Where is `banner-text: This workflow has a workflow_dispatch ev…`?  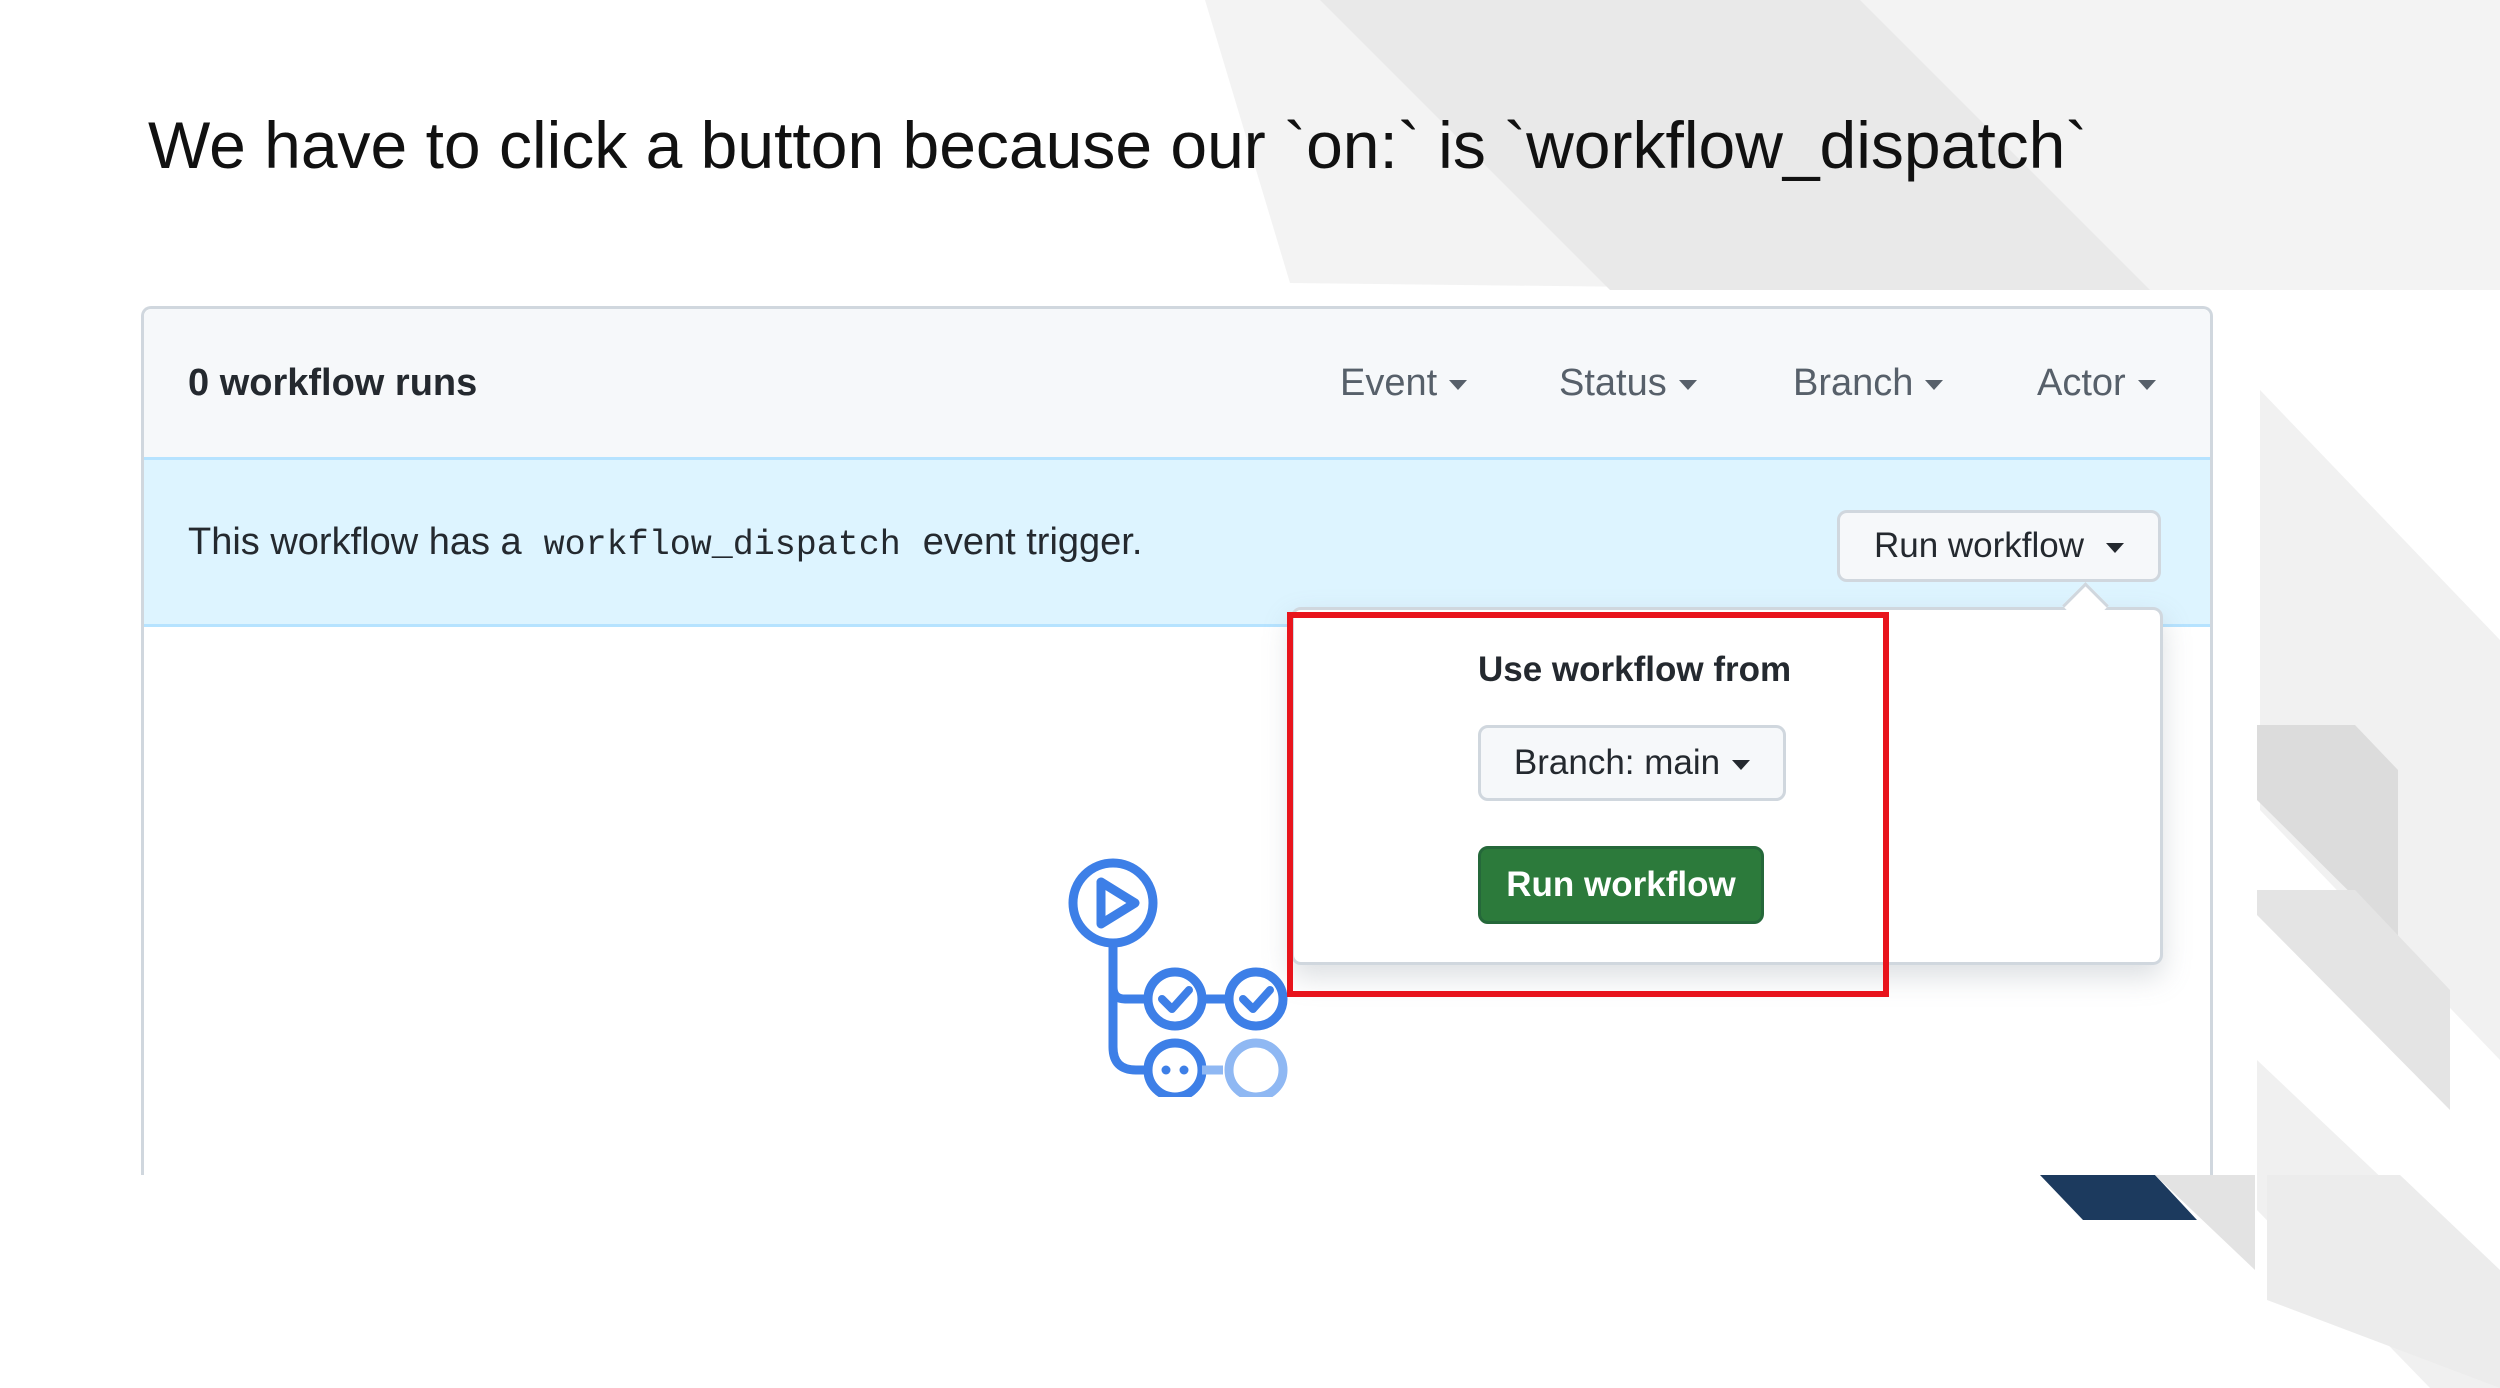 banner-text: This workflow has a workflow_dispatch ev… is located at coordinates (665, 543).